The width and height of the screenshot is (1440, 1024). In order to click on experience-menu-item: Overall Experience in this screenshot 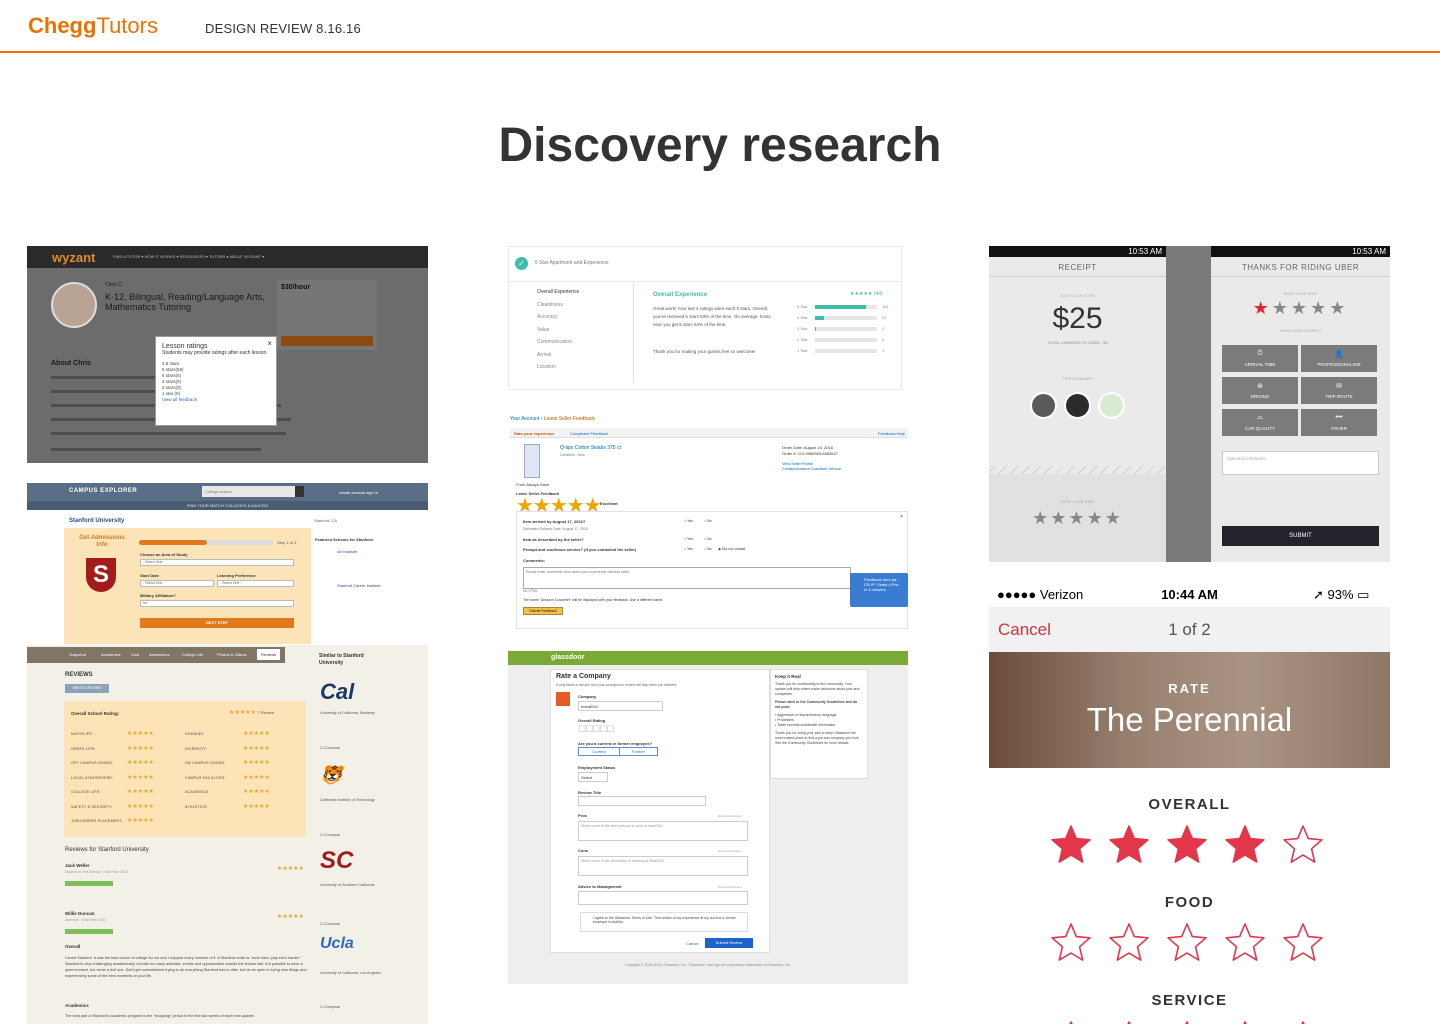, I will do `click(558, 292)`.